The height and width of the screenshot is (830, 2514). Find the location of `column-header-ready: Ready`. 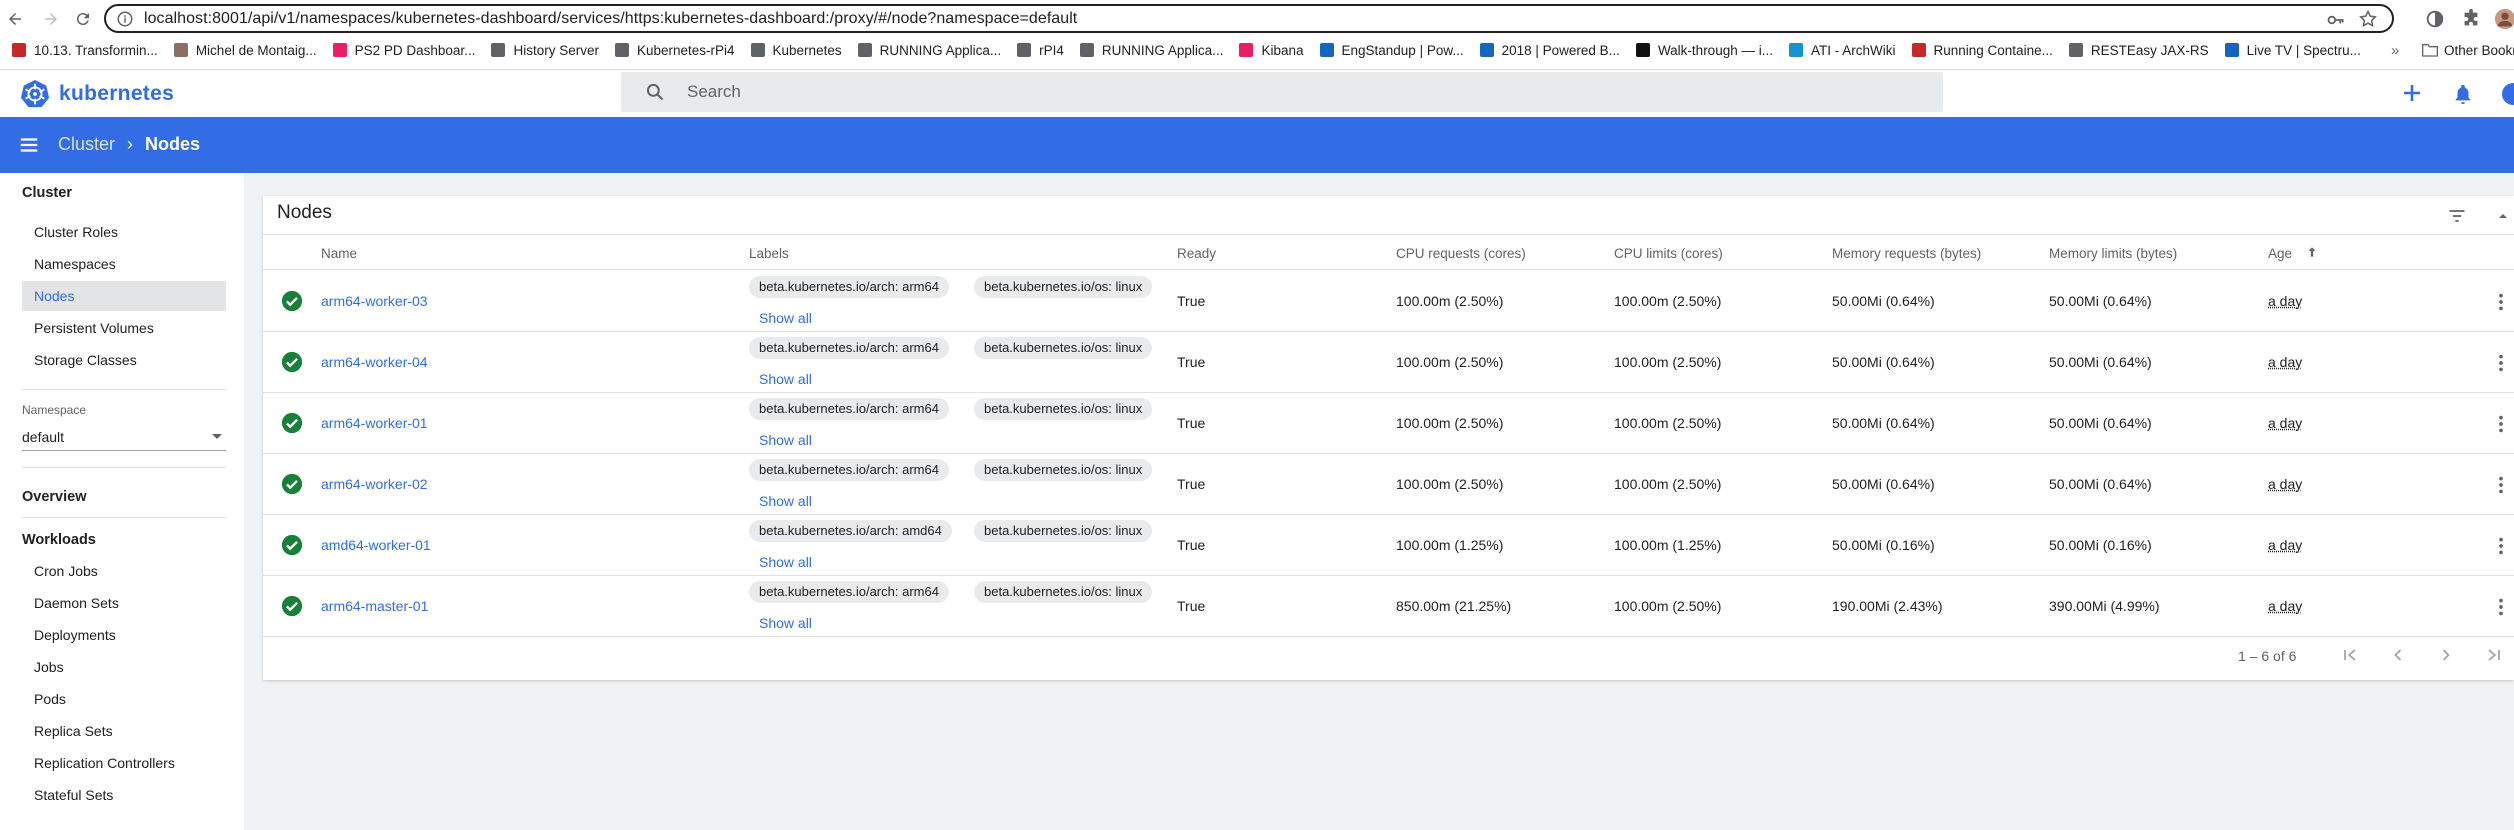

column-header-ready: Ready is located at coordinates (1196, 253).